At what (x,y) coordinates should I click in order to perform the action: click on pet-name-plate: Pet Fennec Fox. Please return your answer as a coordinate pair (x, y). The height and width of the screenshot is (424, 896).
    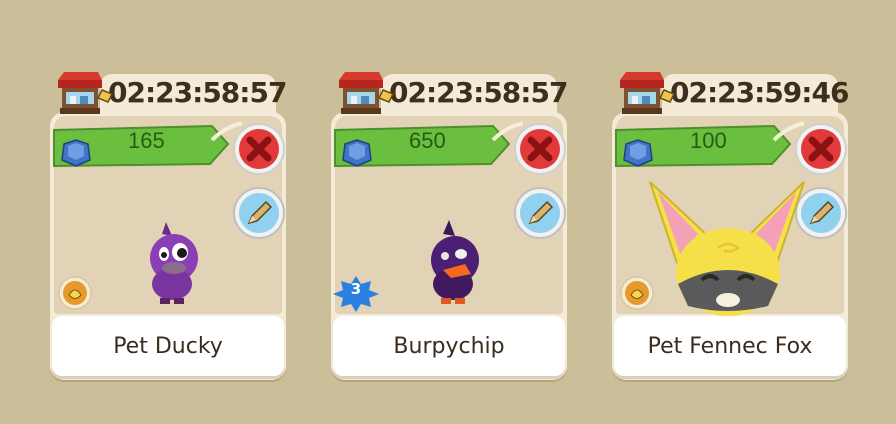
    Looking at the image, I should click on (730, 346).